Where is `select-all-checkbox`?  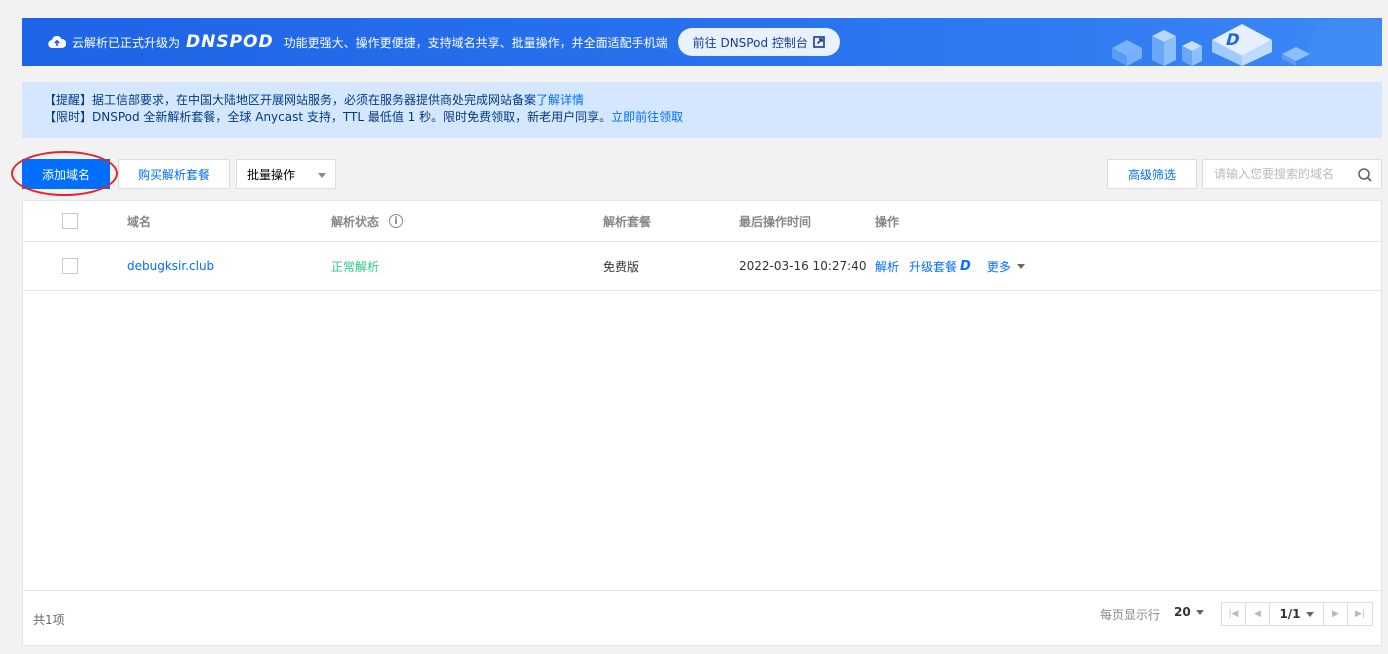
select-all-checkbox is located at coordinates (70, 221).